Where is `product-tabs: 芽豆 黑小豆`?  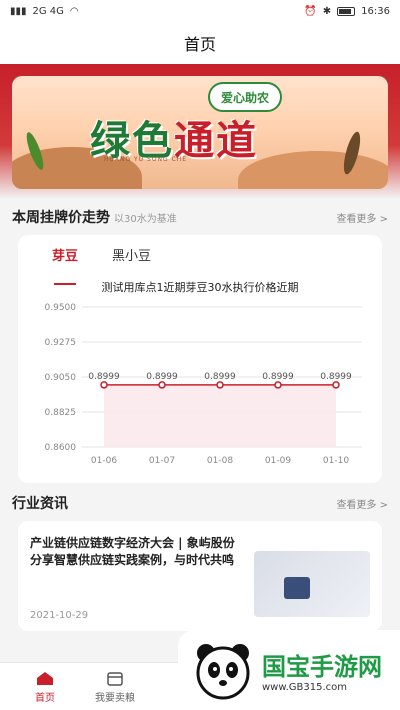
product-tabs: 芽豆 黑小豆 is located at coordinates (200, 260).